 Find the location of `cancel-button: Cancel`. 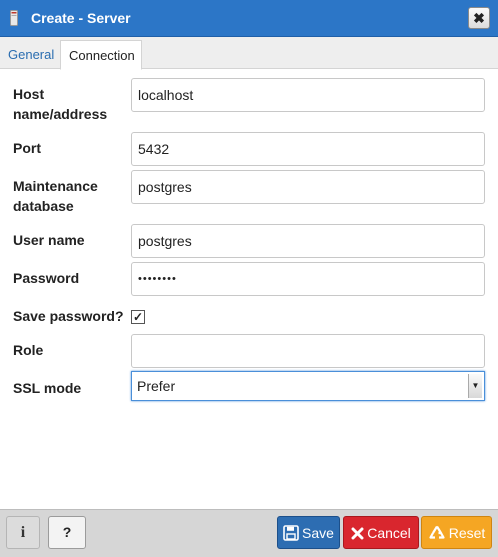

cancel-button: Cancel is located at coordinates (381, 532).